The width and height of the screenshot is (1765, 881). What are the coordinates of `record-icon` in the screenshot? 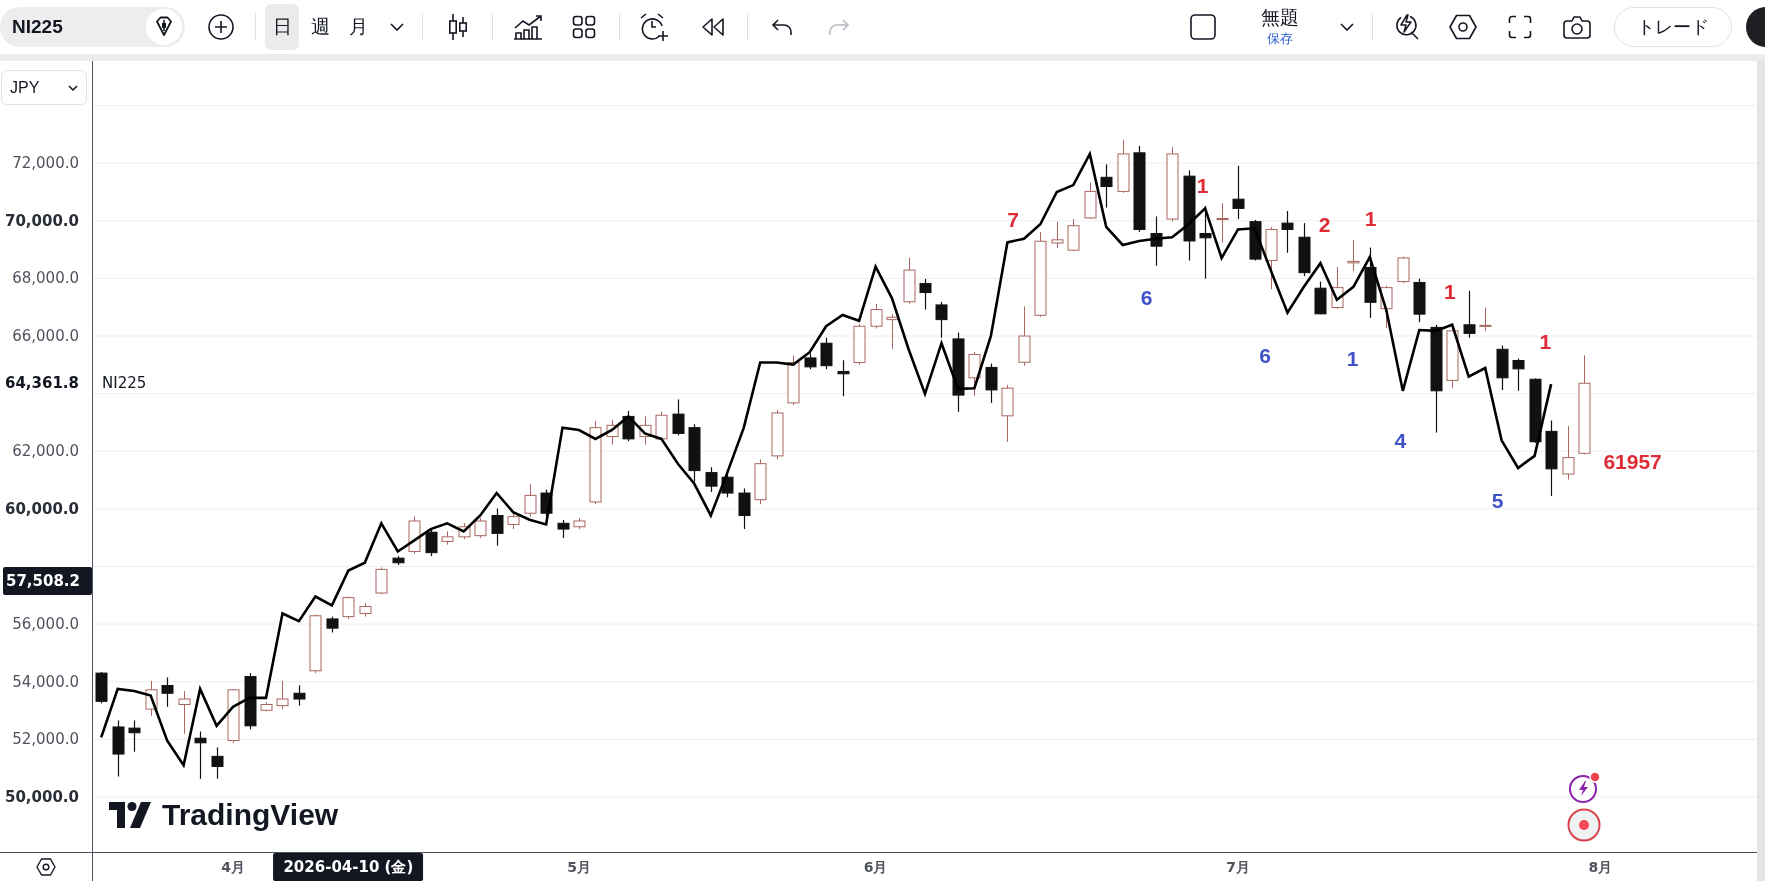 It's located at (1584, 825).